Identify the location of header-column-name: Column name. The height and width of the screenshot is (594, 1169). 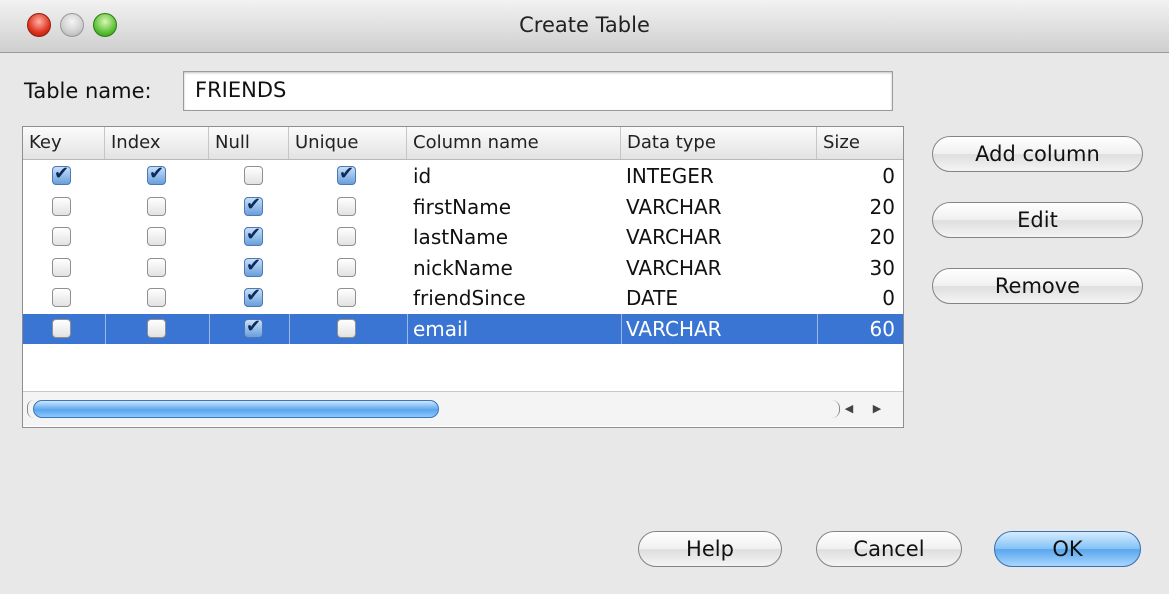
(514, 143).